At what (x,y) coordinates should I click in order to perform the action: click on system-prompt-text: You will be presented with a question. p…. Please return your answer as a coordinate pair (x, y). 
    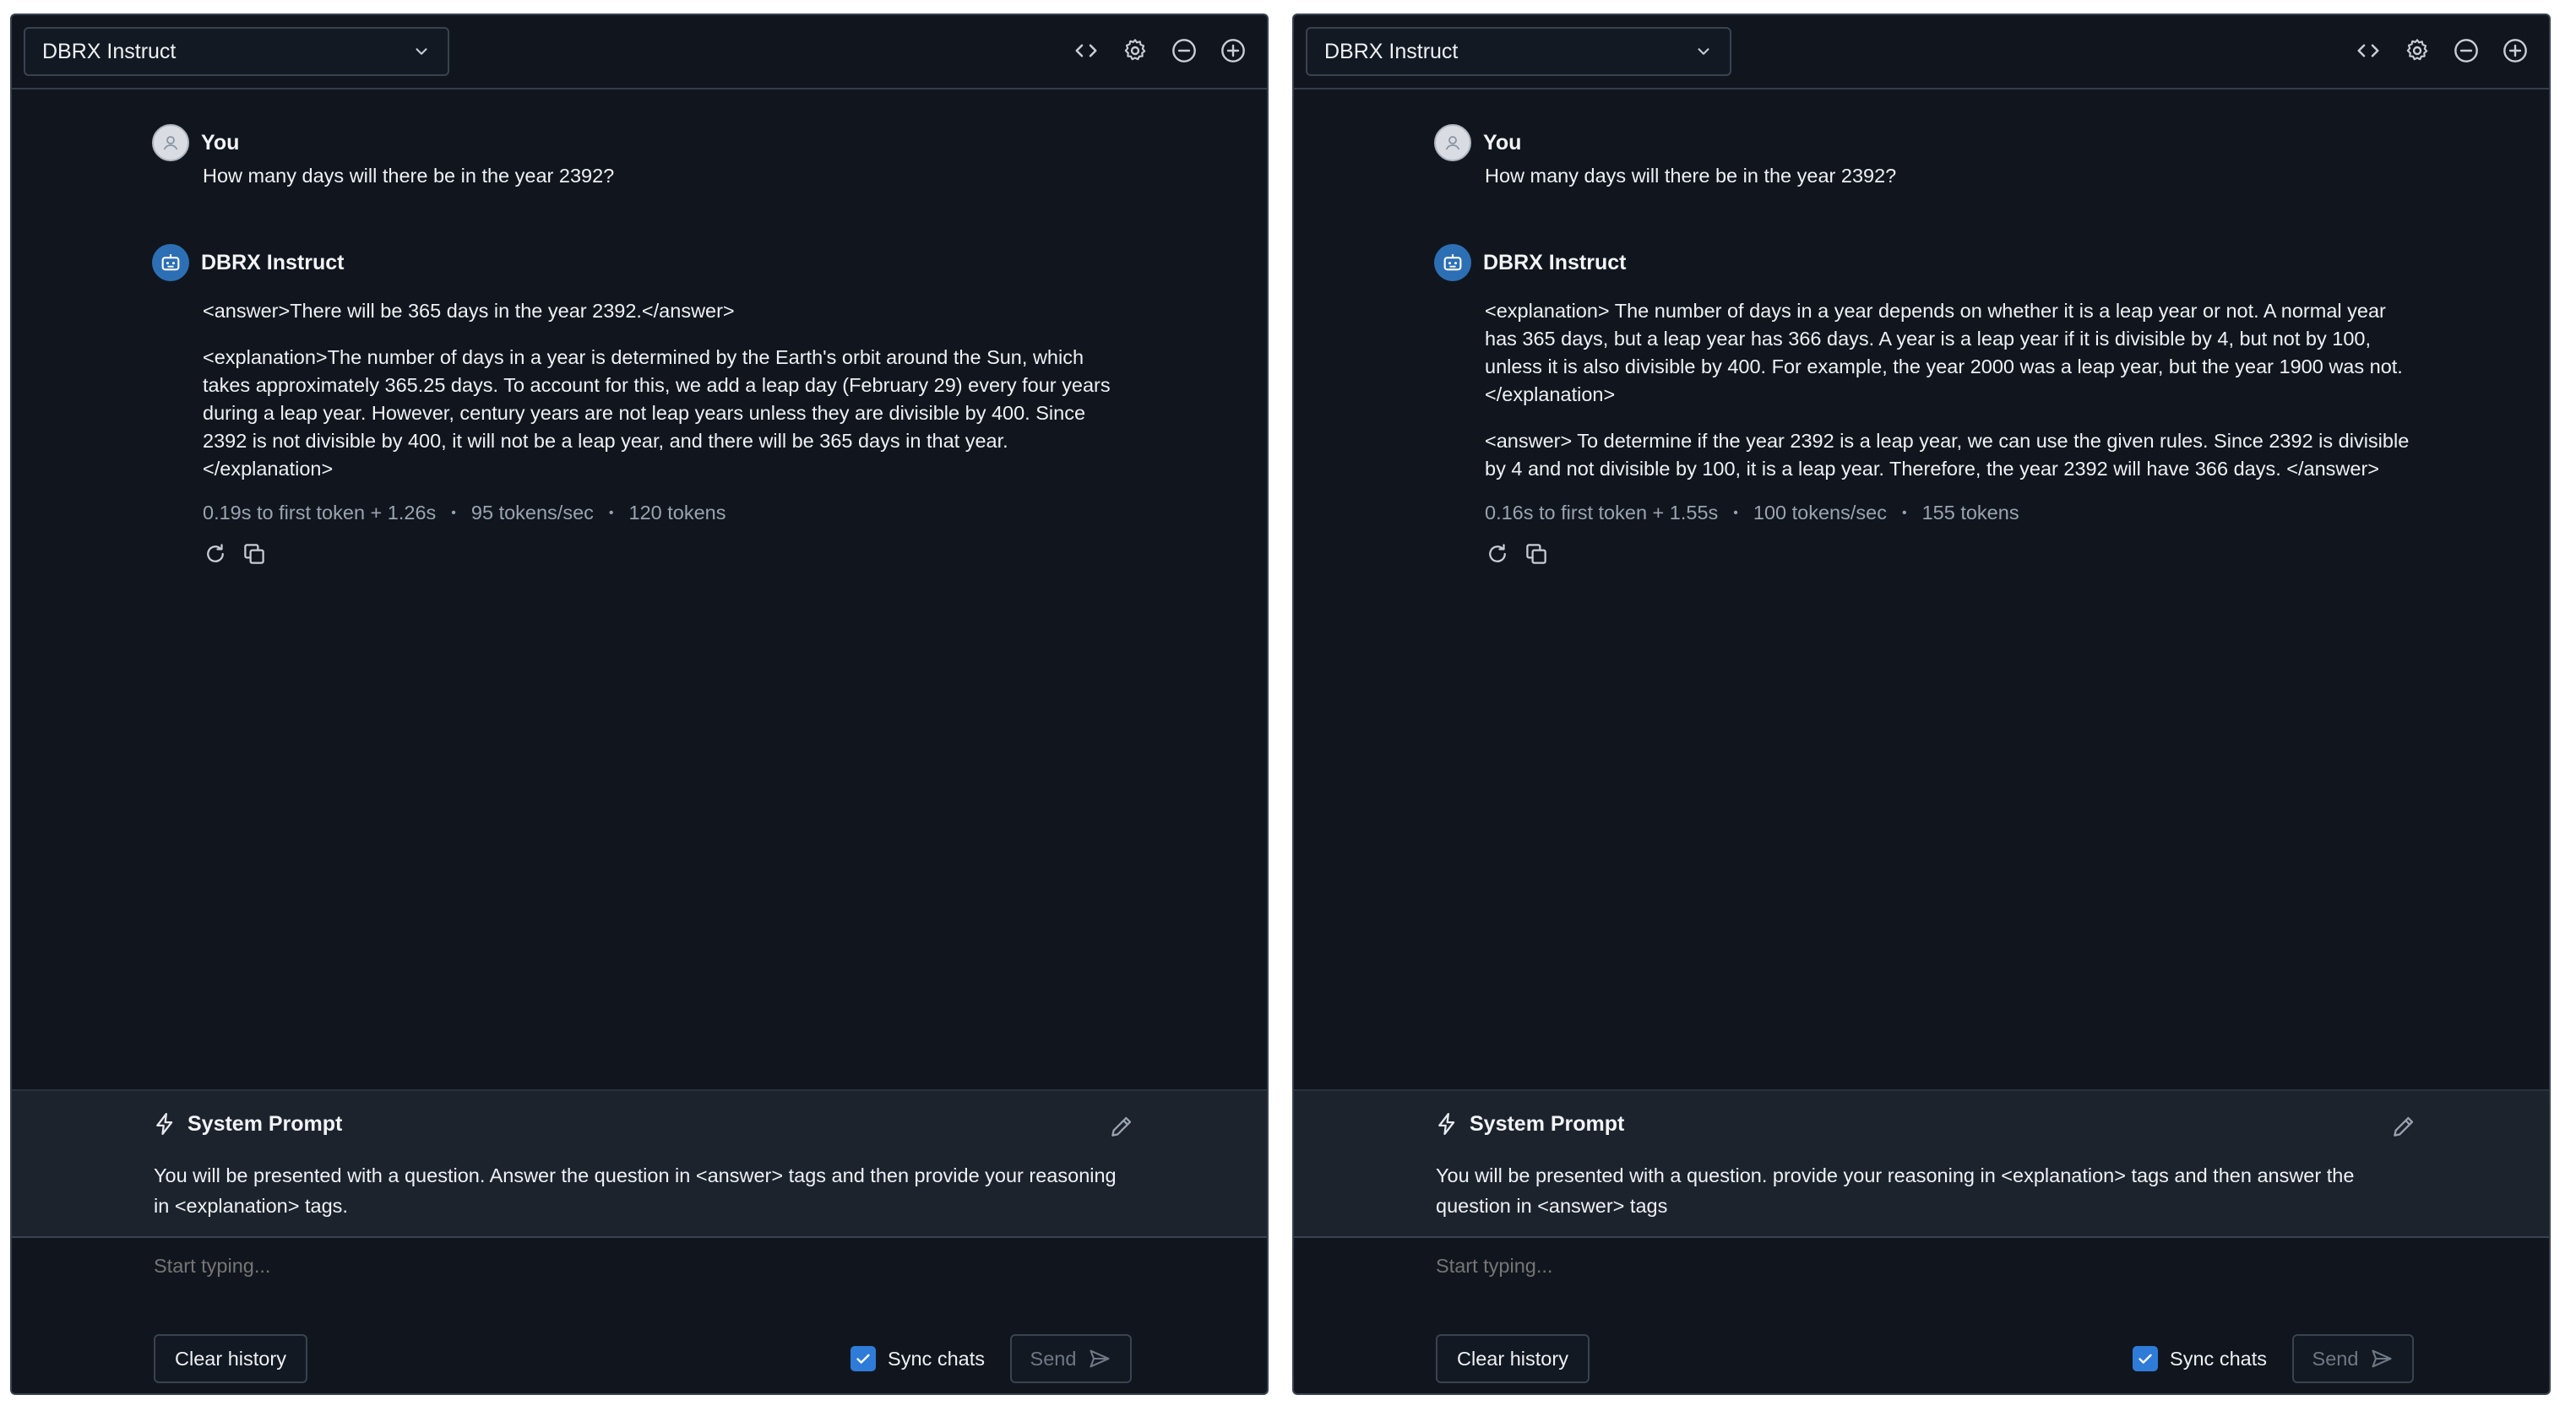
    Looking at the image, I should click on (1895, 1190).